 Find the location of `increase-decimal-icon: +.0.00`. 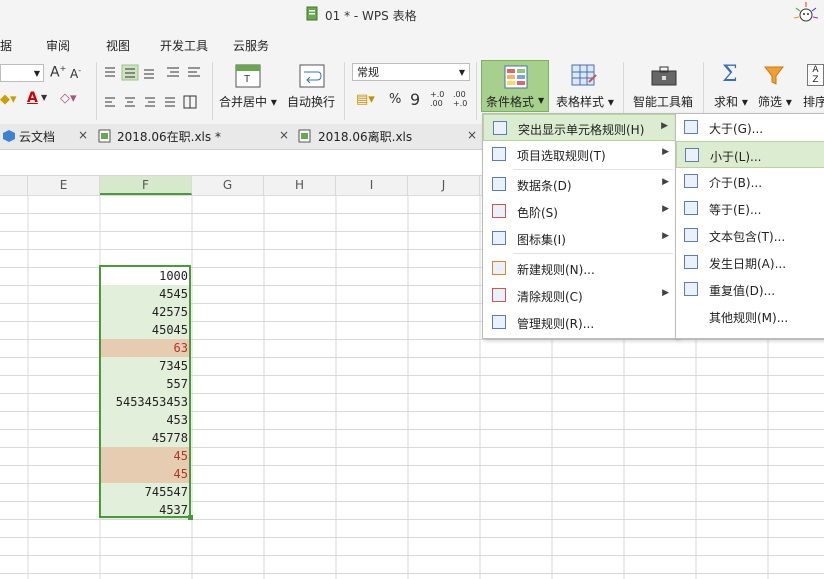

increase-decimal-icon: +.0.00 is located at coordinates (437, 99).